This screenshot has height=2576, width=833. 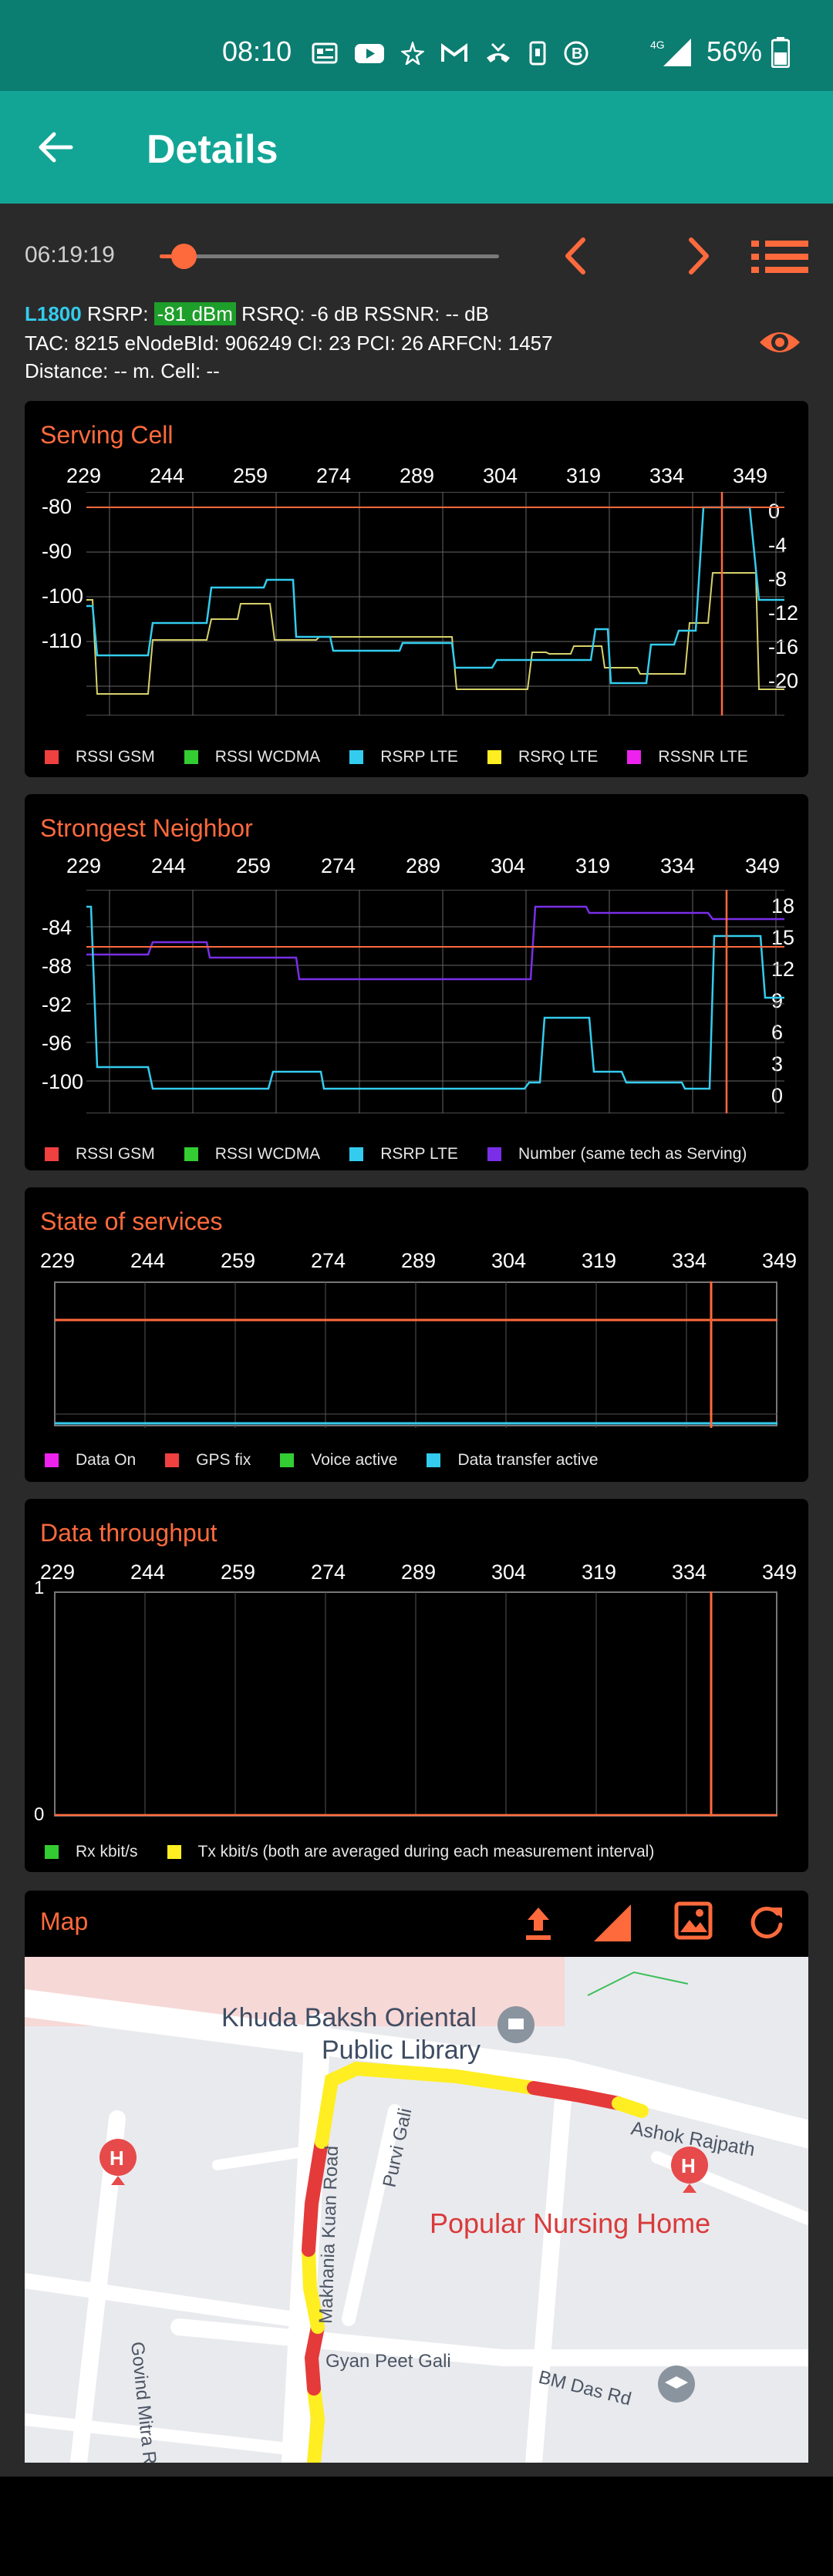 What do you see at coordinates (58, 1572) in the screenshot?
I see `throughput-x-tick: 229` at bounding box center [58, 1572].